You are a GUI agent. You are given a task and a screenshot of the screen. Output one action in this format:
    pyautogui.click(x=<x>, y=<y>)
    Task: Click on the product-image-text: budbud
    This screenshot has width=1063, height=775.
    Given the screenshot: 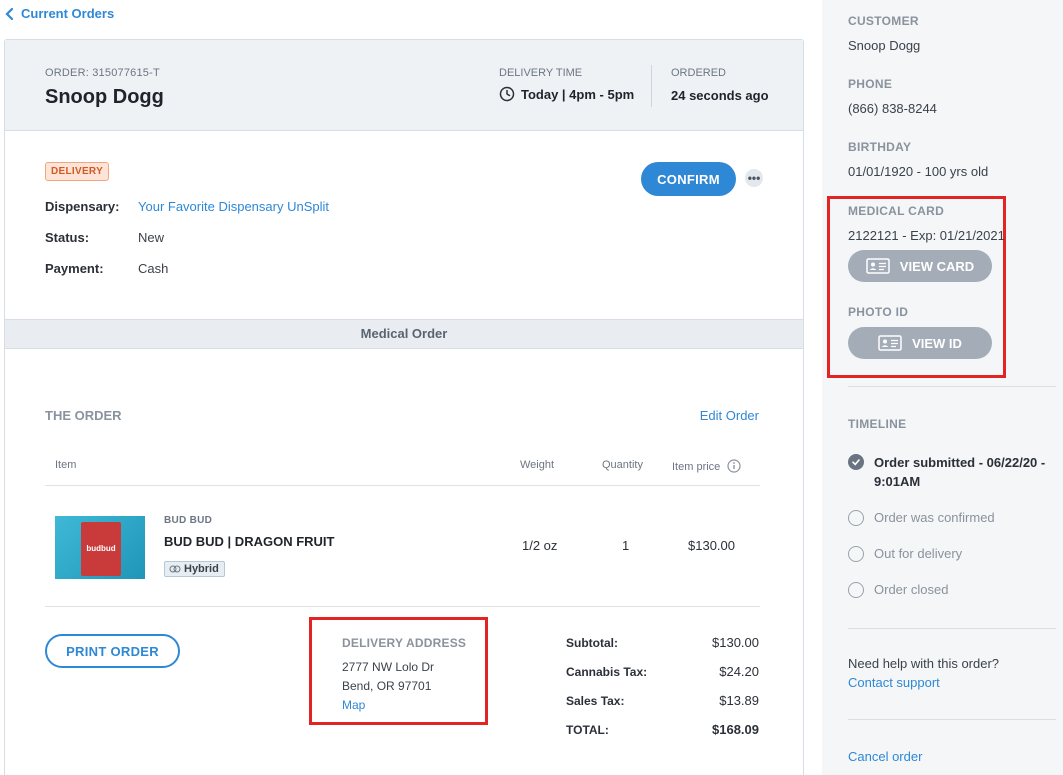 What is the action you would take?
    pyautogui.click(x=101, y=548)
    